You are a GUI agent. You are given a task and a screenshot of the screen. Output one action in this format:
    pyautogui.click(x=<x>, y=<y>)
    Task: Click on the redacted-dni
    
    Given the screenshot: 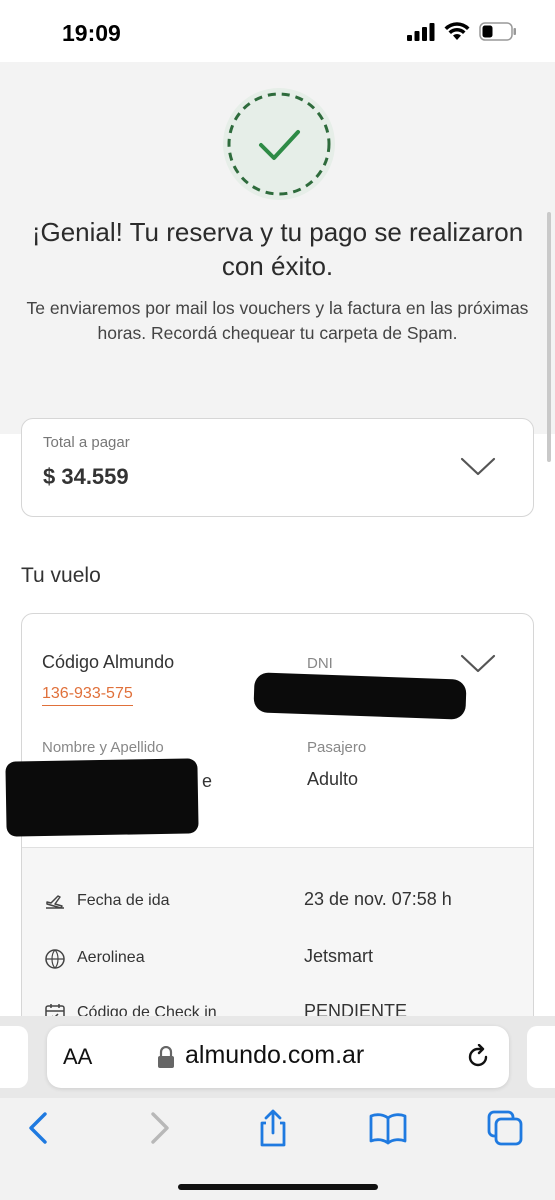 What is the action you would take?
    pyautogui.click(x=360, y=696)
    